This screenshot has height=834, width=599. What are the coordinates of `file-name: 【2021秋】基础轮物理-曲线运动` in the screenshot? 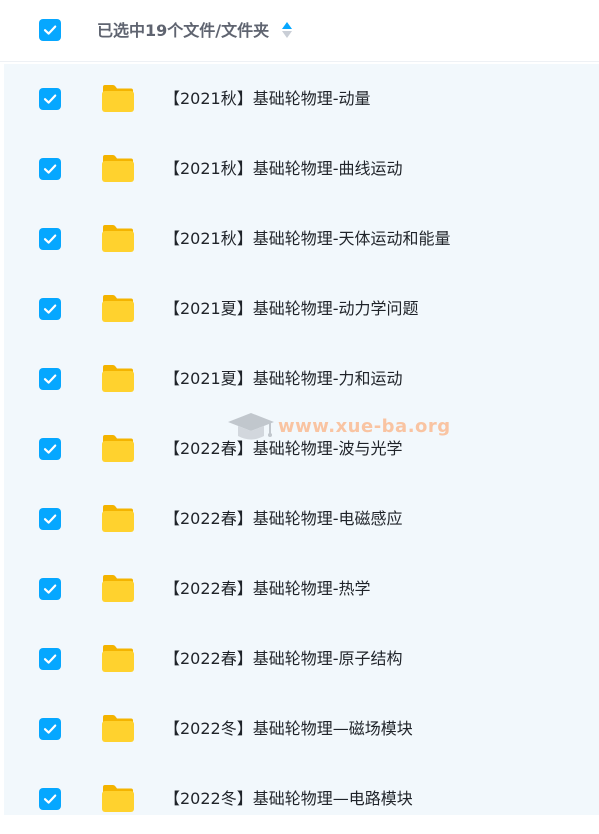 It's located at (283, 169).